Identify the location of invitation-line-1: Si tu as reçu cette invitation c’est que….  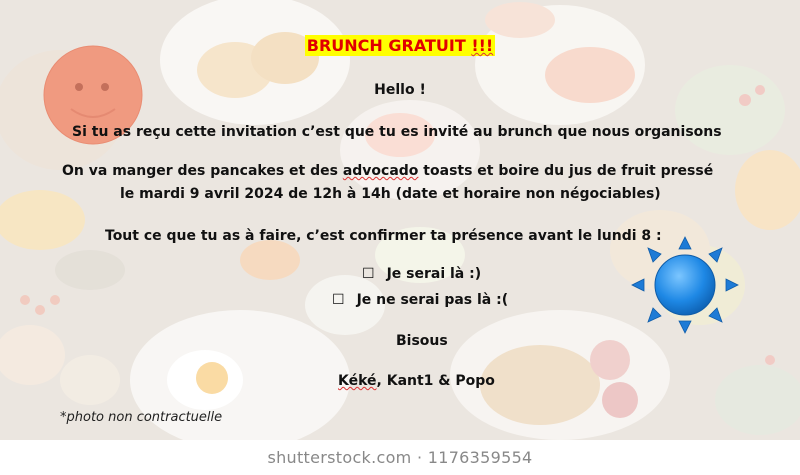
(397, 132).